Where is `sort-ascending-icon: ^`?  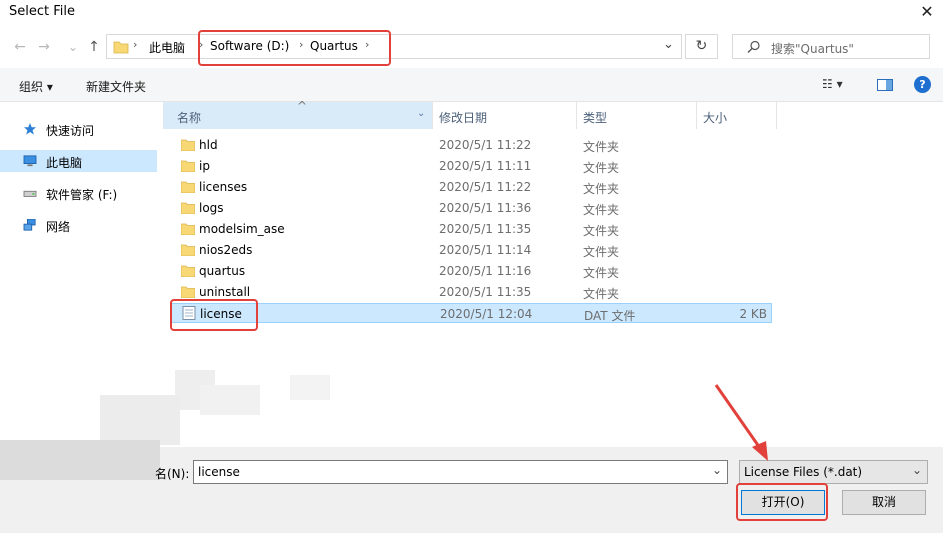
sort-ascending-icon: ^ is located at coordinates (302, 106).